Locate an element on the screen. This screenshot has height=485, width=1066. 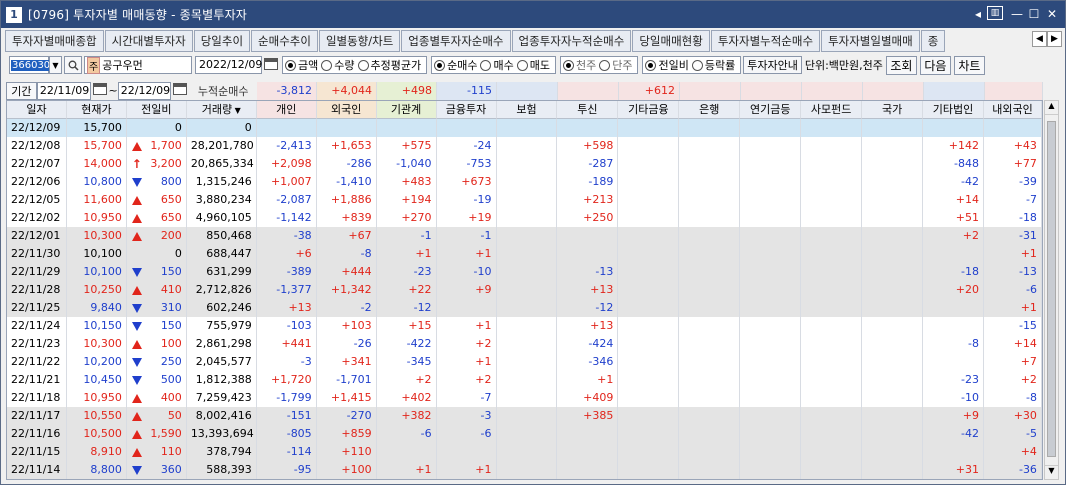
tab-8: 투자자별누적순매수 is located at coordinates (765, 41).